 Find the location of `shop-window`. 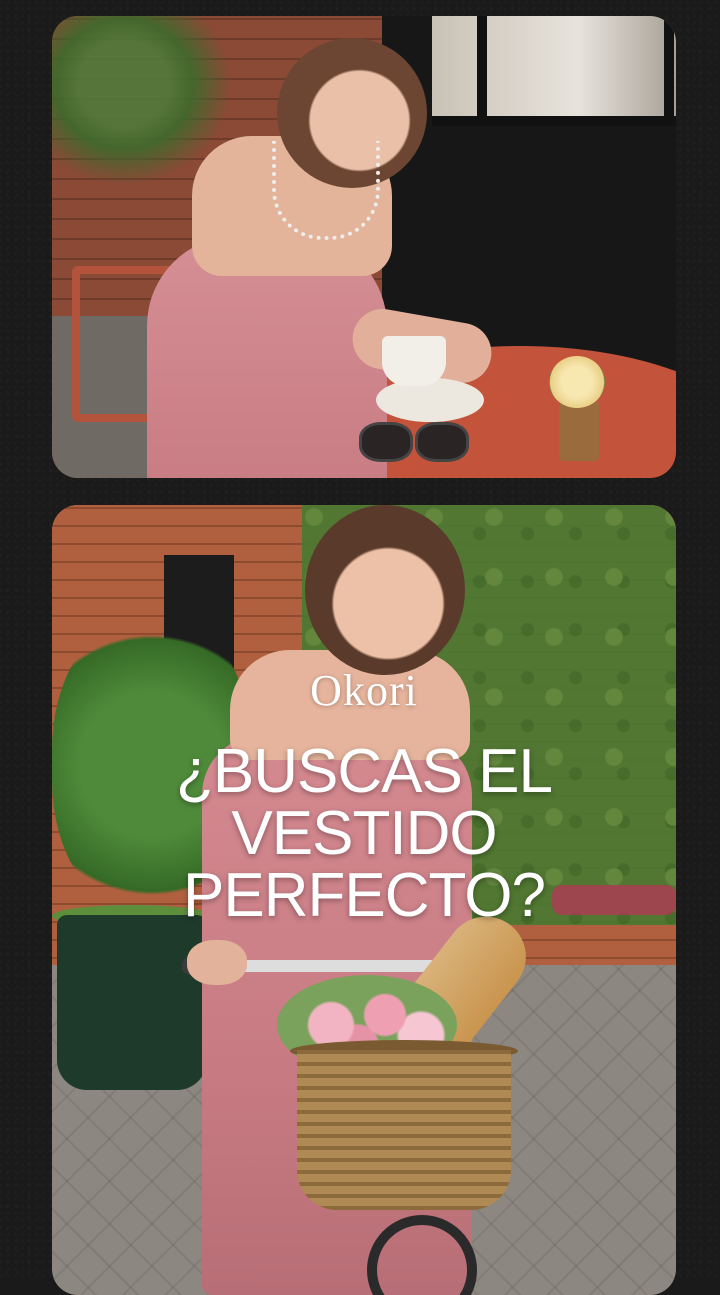

shop-window is located at coordinates (554, 71).